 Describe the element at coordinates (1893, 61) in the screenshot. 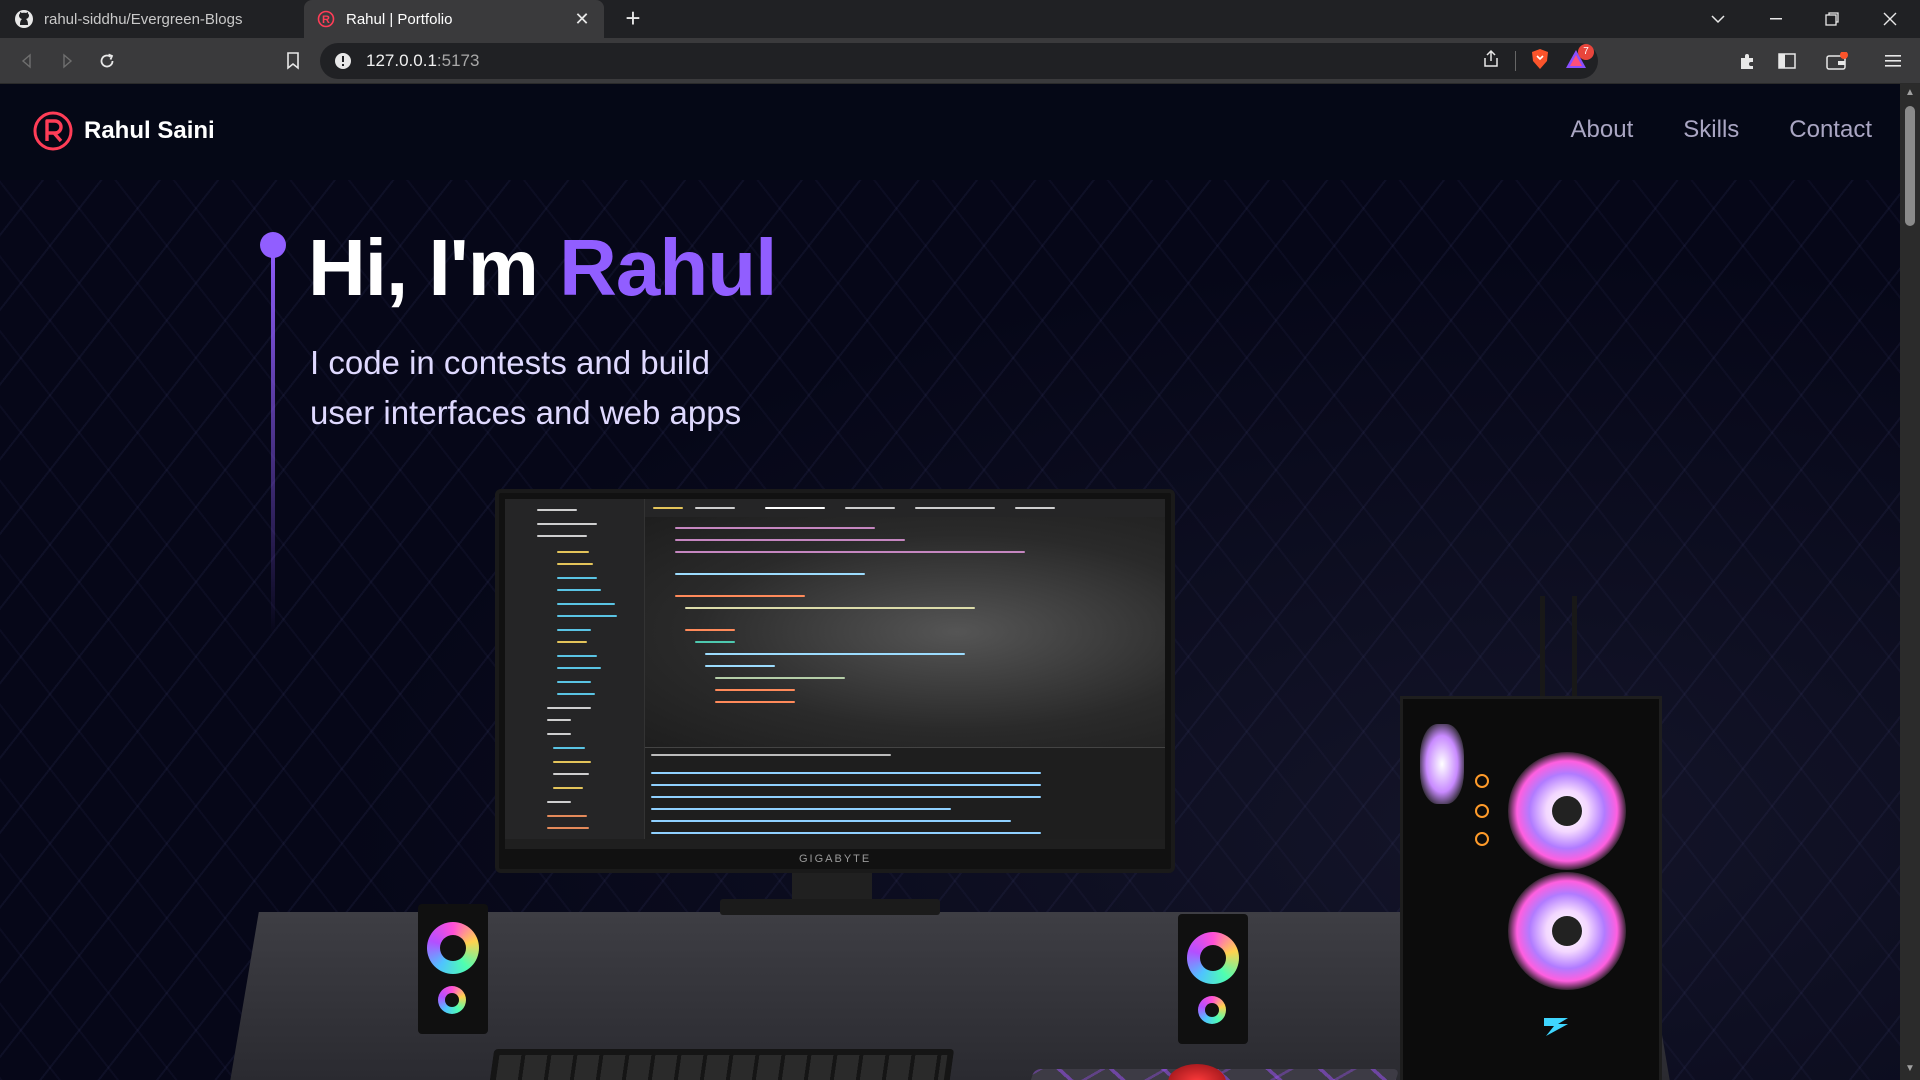

I see `menu-icon` at that location.